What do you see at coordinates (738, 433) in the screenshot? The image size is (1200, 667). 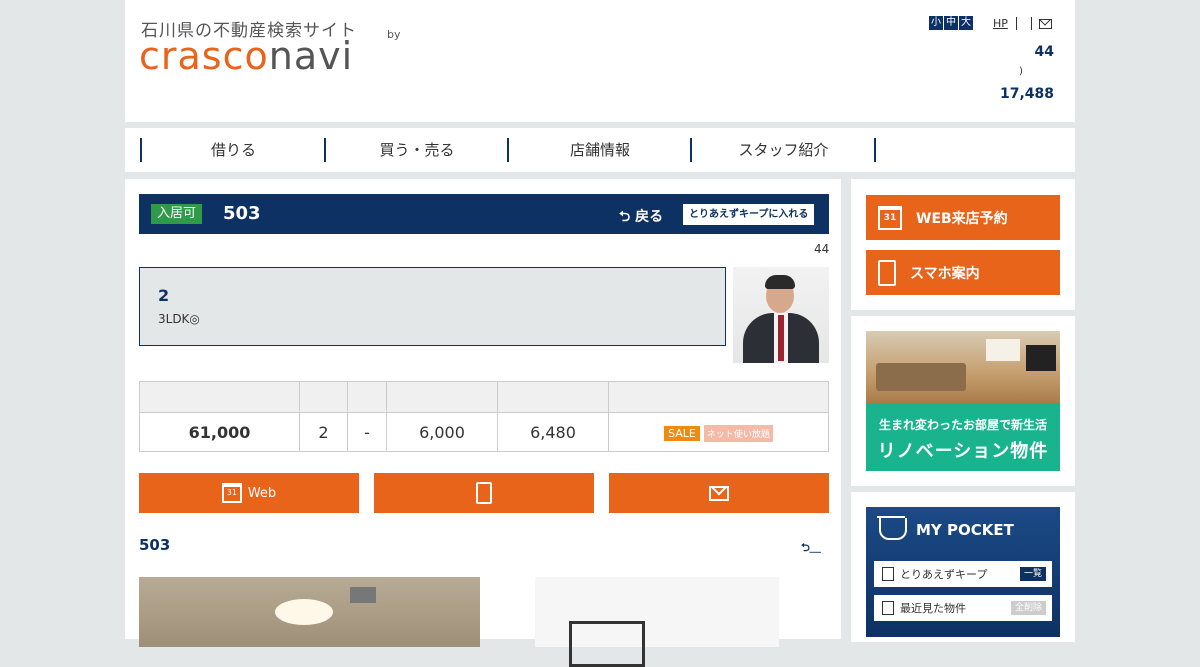 I see `internet-tag: ネット使い放題` at bounding box center [738, 433].